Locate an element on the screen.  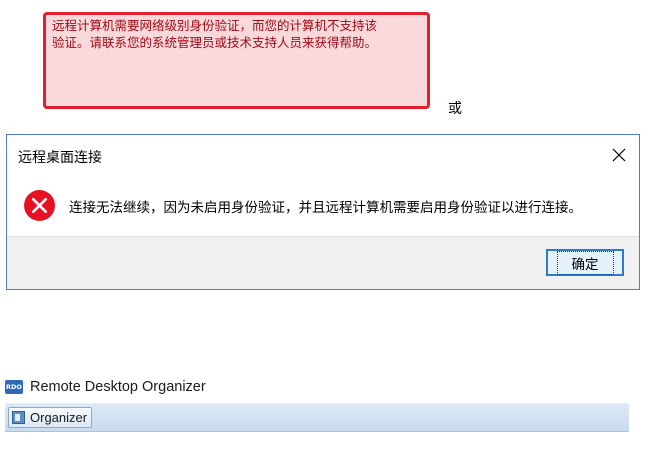
ok-button: 确定 is located at coordinates (585, 262).